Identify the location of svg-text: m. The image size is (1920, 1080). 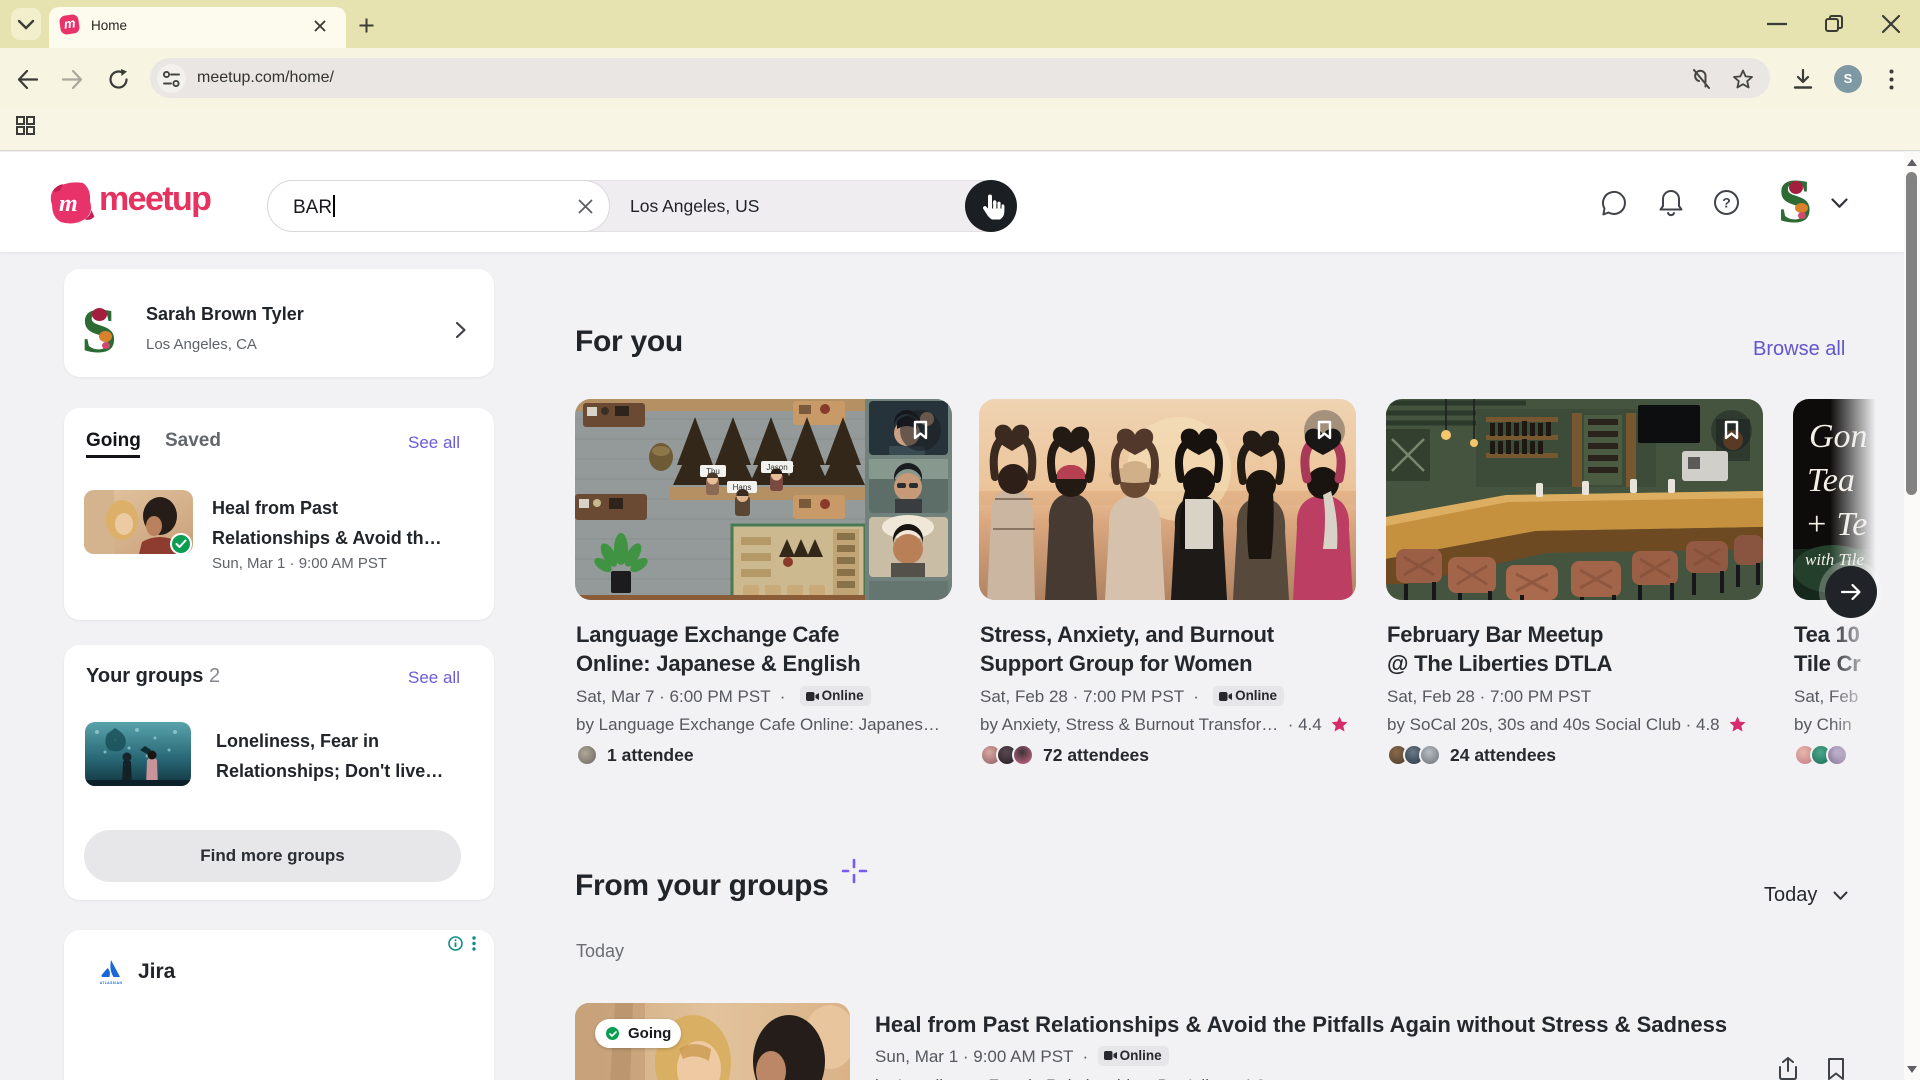
(68, 204).